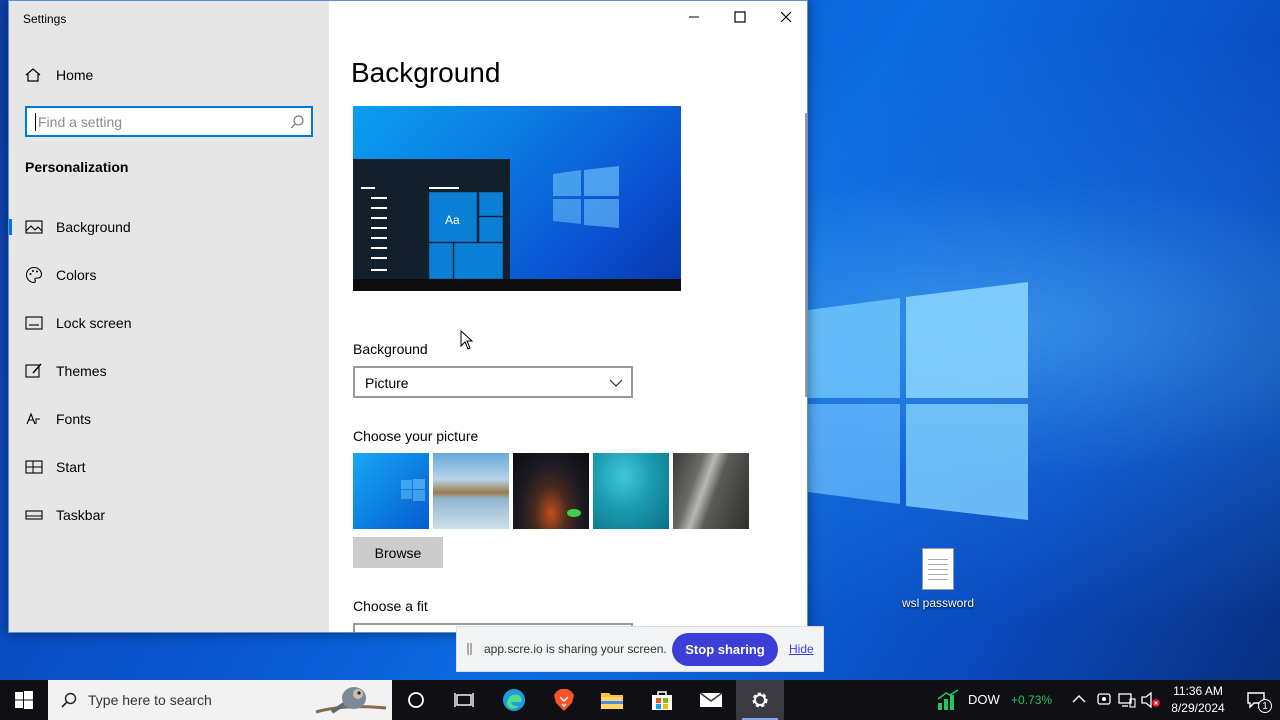 The height and width of the screenshot is (720, 1280). I want to click on picture-thumbnail-beach-rocks, so click(471, 491).